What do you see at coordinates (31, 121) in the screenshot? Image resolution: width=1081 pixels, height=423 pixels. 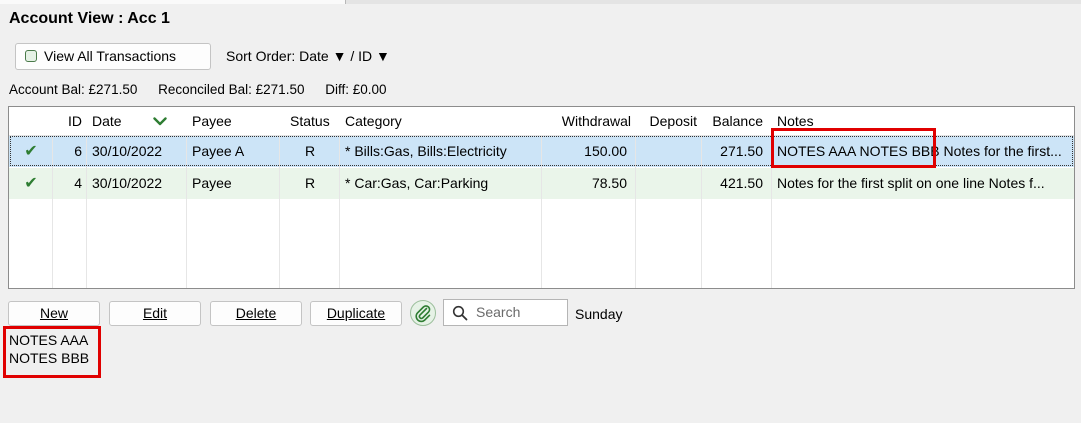 I see `col-header-check` at bounding box center [31, 121].